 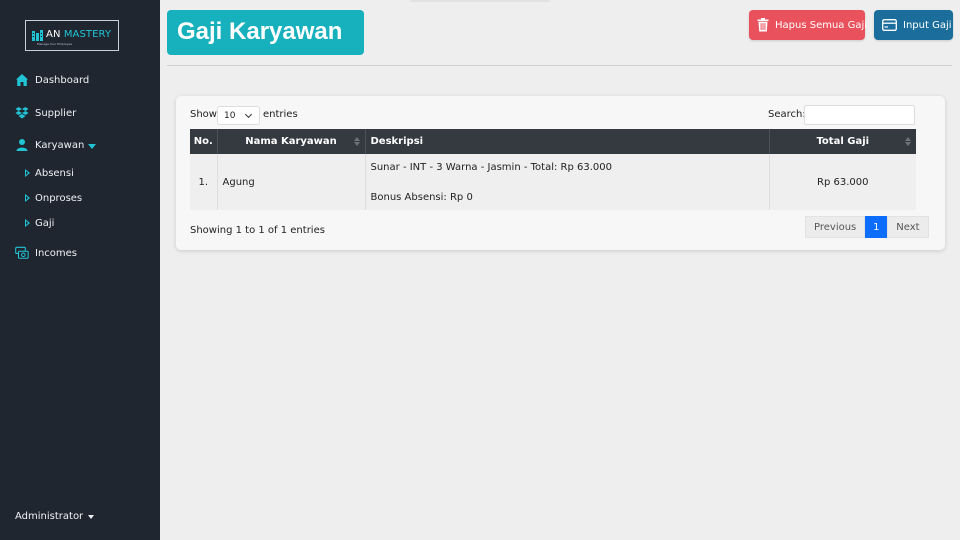 I want to click on pagination: Previous 1 Next, so click(x=867, y=227).